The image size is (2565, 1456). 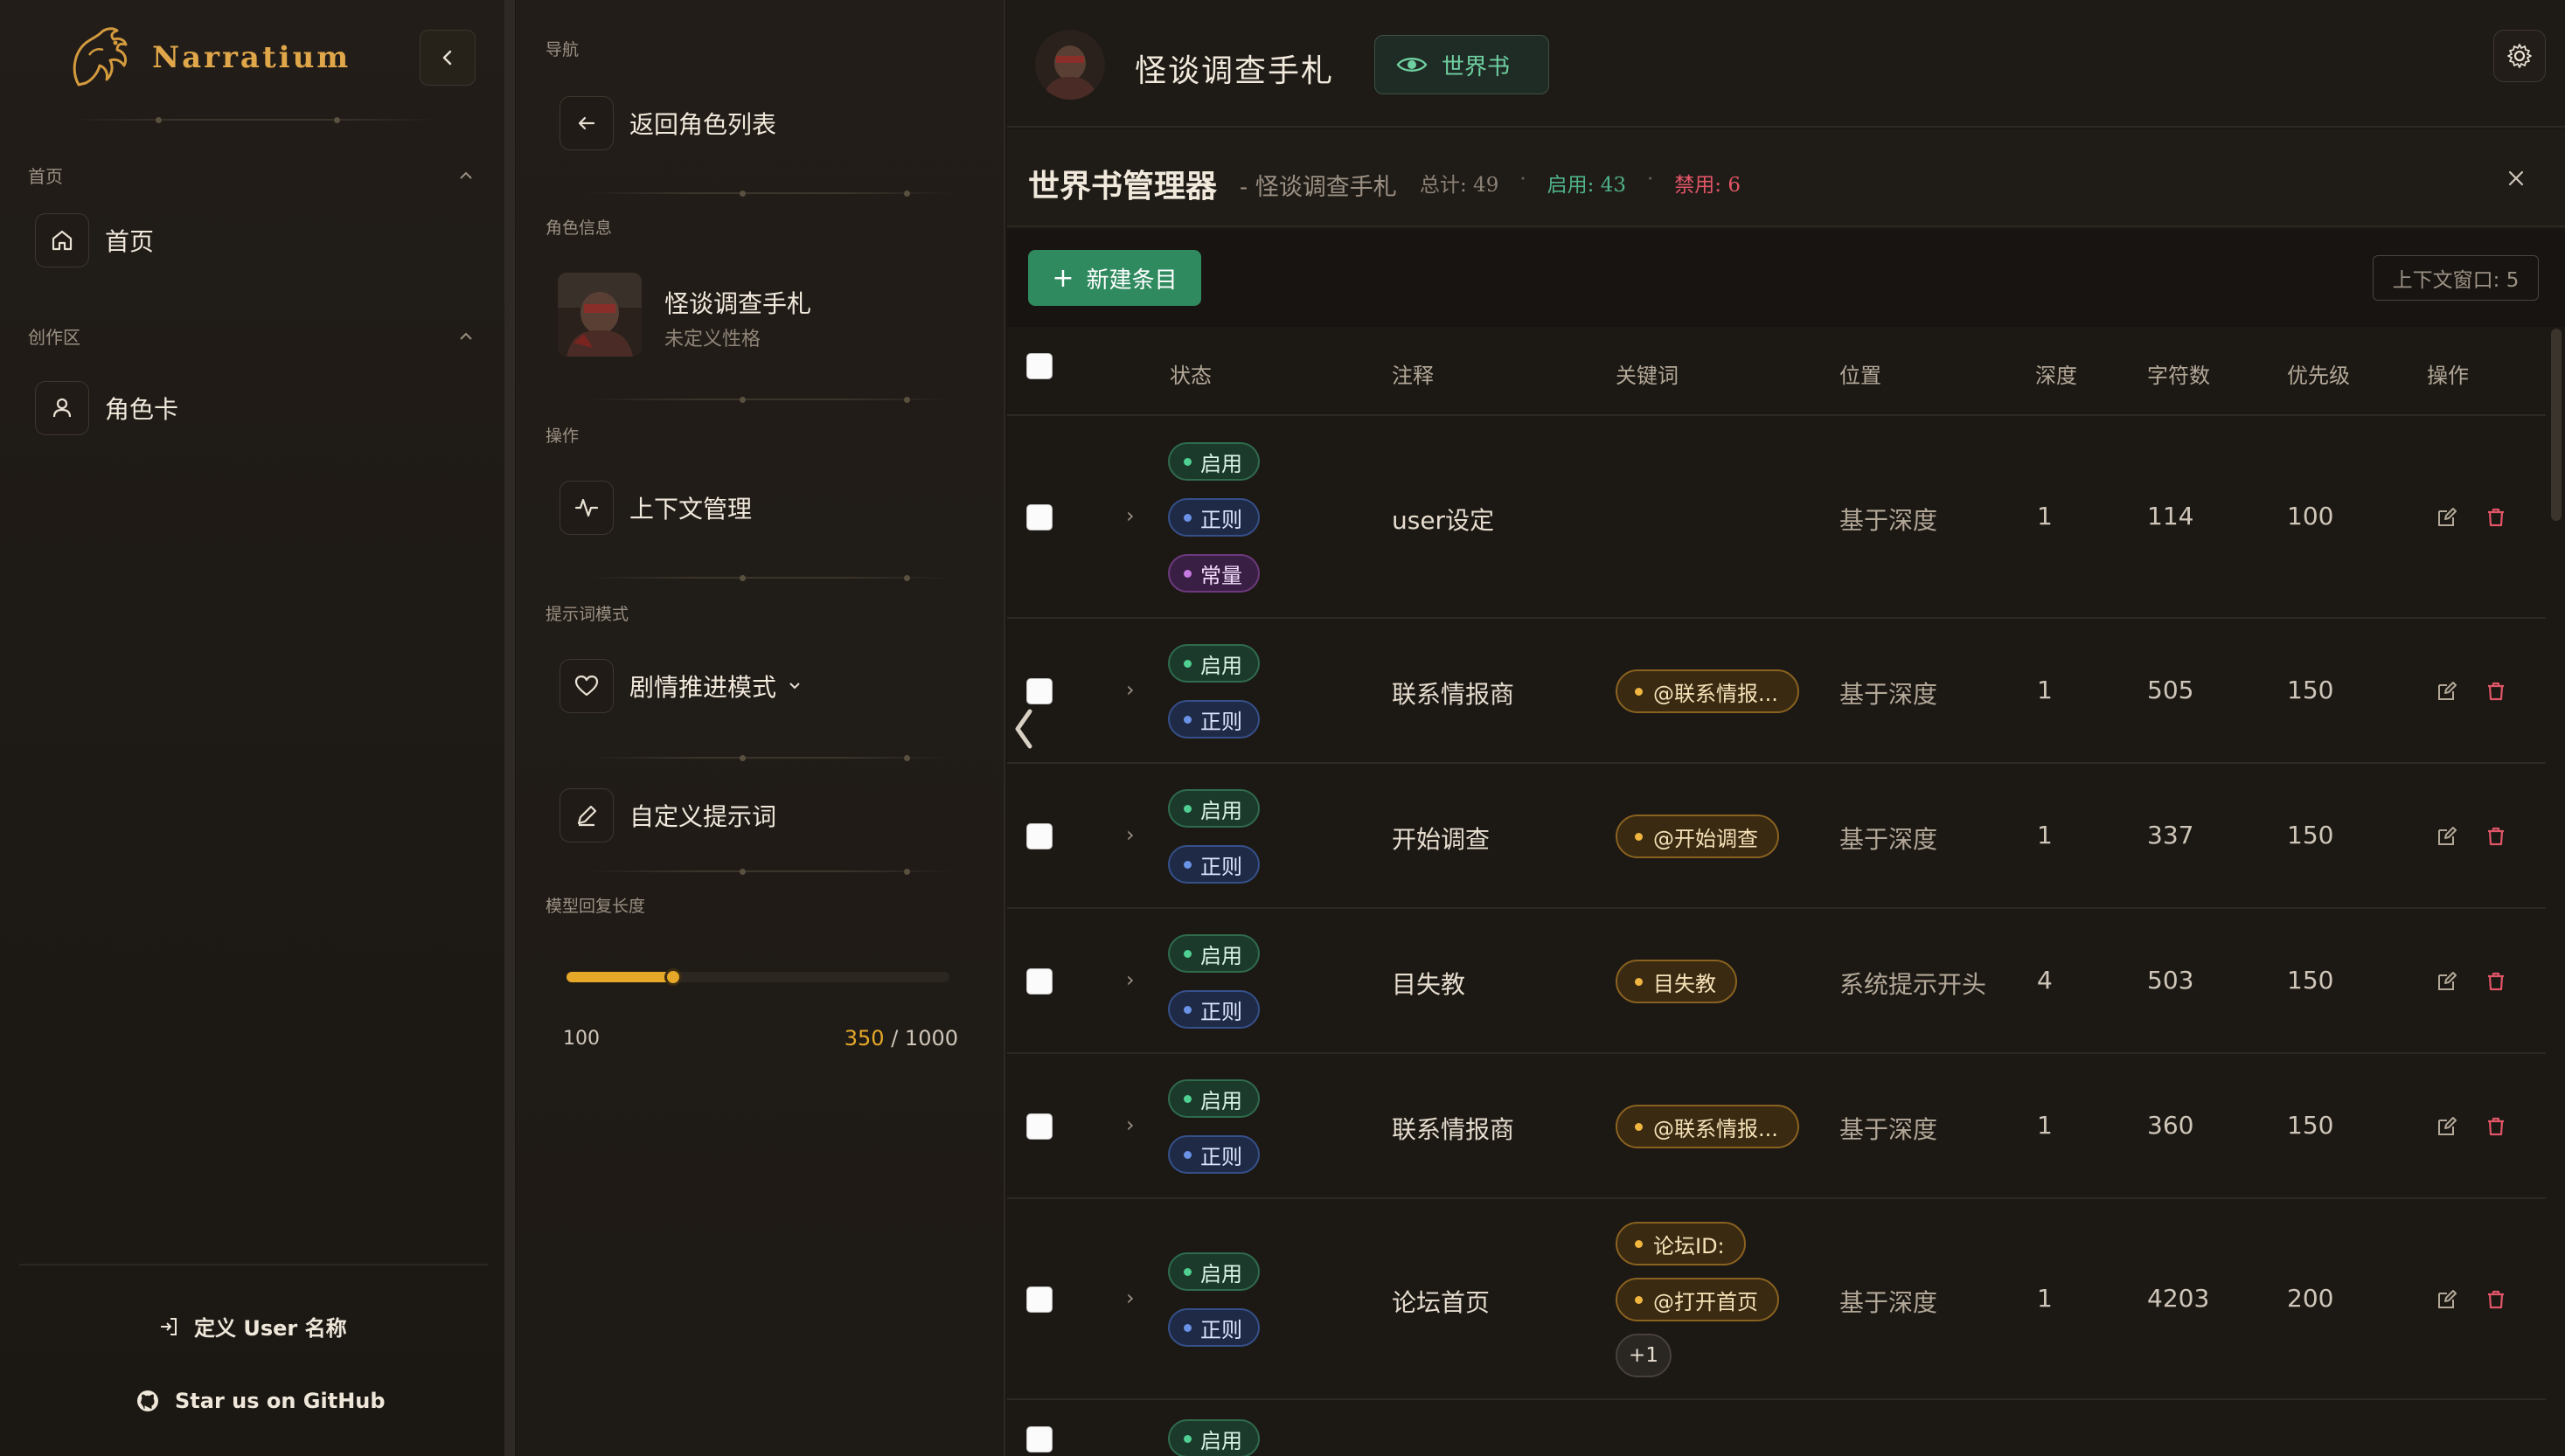 What do you see at coordinates (1070, 65) in the screenshot?
I see `character-avatar-small` at bounding box center [1070, 65].